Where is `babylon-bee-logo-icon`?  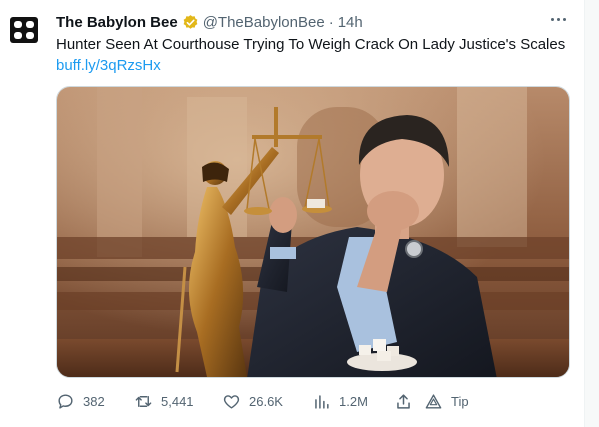 babylon-bee-logo-icon is located at coordinates (24, 30).